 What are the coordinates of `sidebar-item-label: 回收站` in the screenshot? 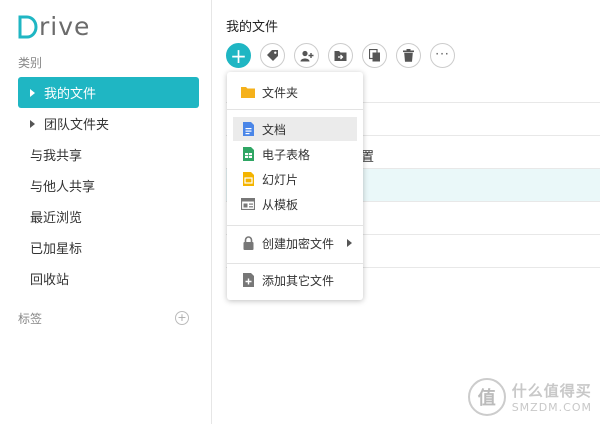 It's located at (50, 280).